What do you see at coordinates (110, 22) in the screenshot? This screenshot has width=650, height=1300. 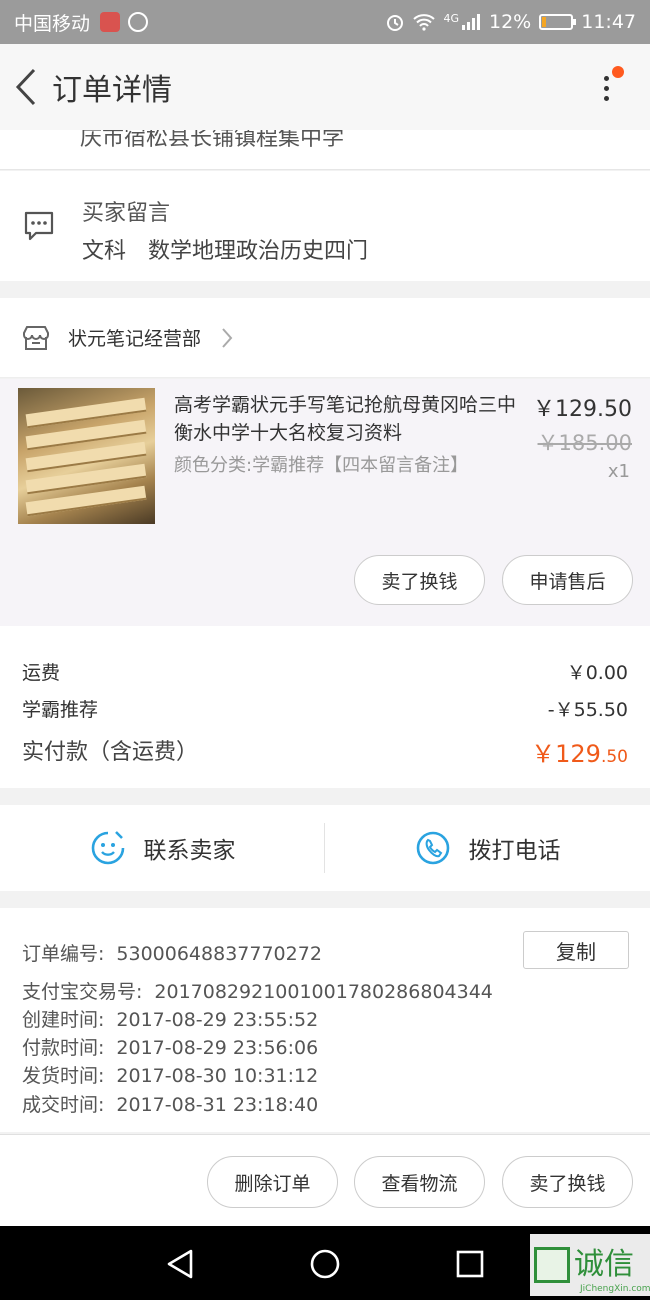 I see `app-notification-icon` at bounding box center [110, 22].